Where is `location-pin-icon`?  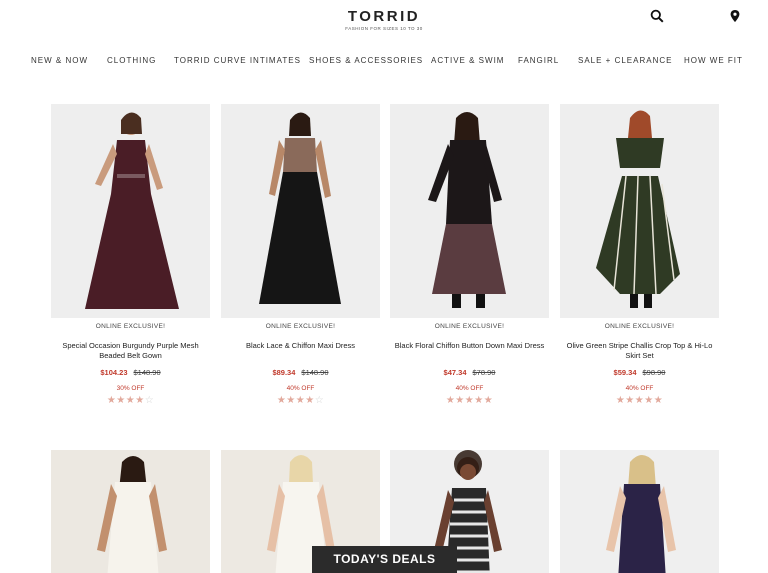 location-pin-icon is located at coordinates (735, 16).